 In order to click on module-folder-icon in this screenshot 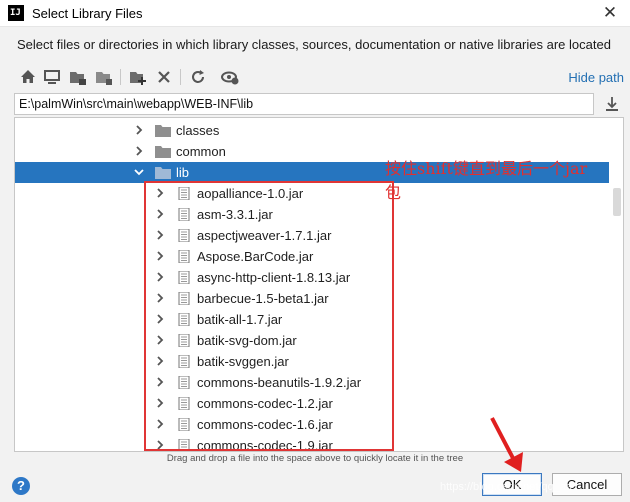, I will do `click(104, 77)`.